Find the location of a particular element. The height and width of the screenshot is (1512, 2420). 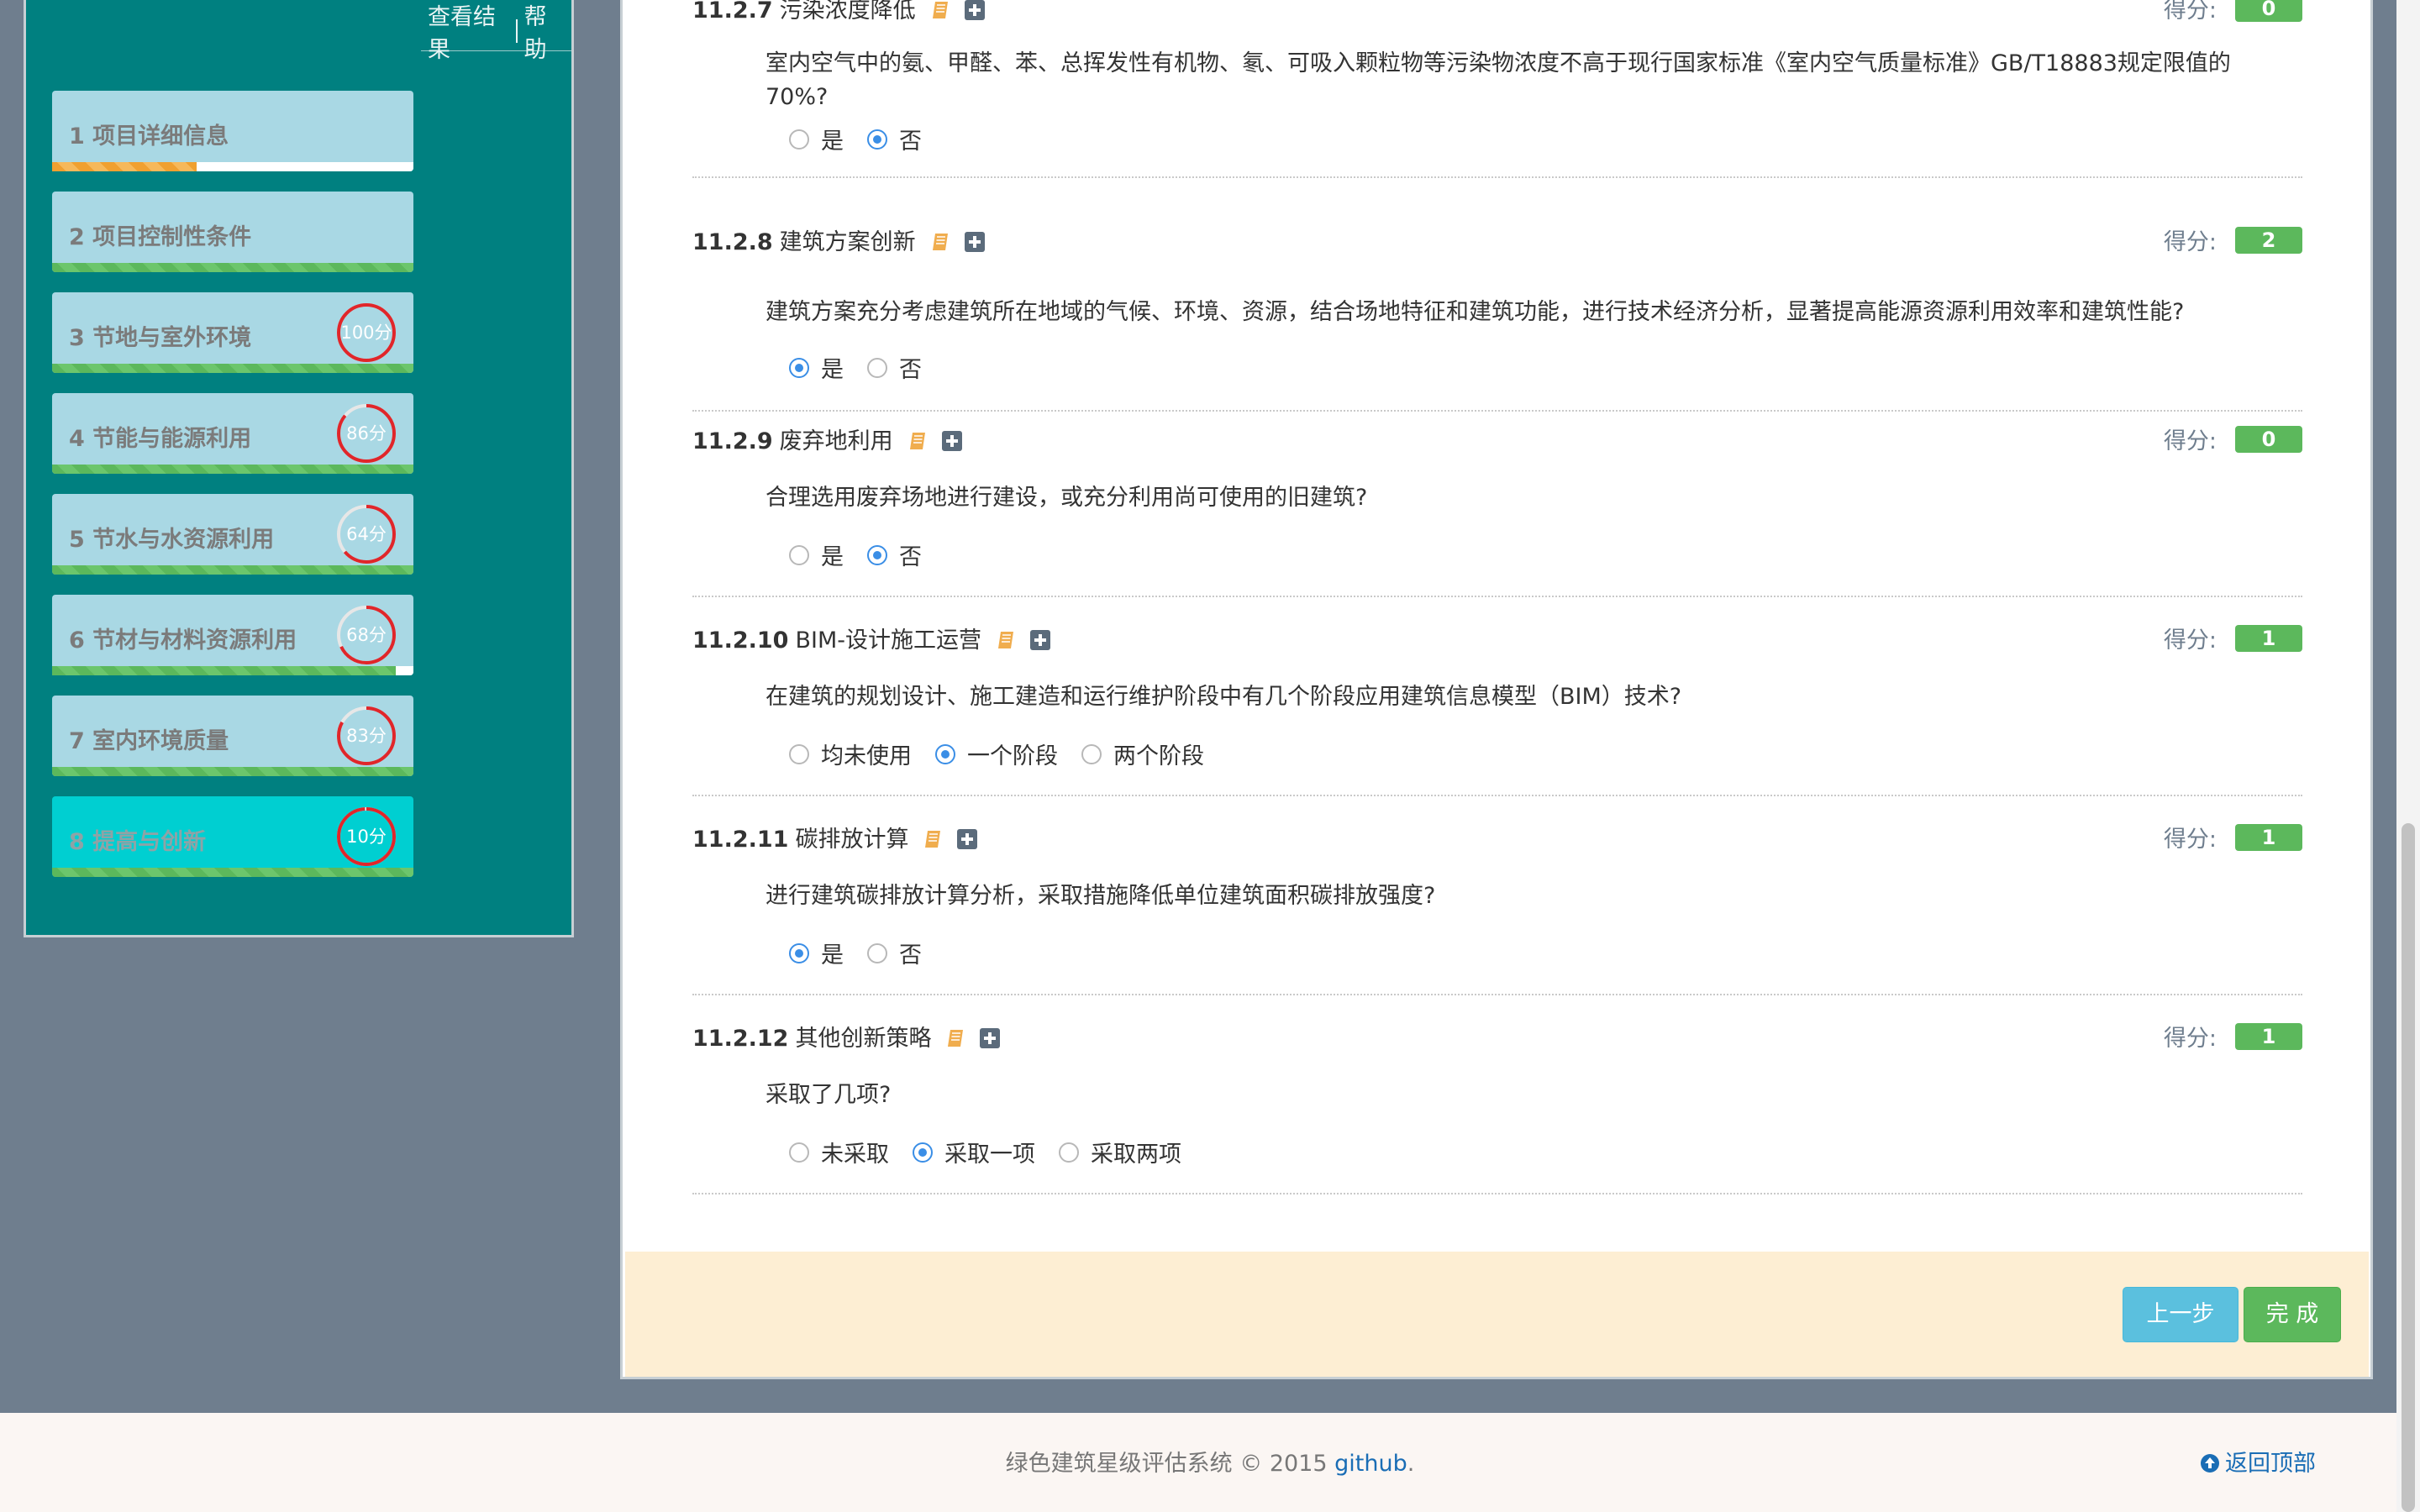

option-label: 采取两项 is located at coordinates (1136, 1155).